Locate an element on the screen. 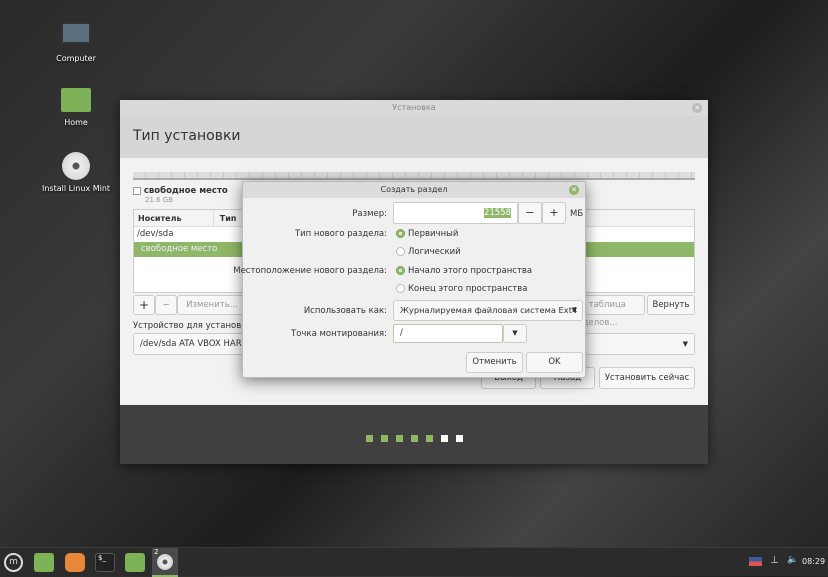 The width and height of the screenshot is (828, 577). dialog-title: Создать раздел is located at coordinates (414, 189).